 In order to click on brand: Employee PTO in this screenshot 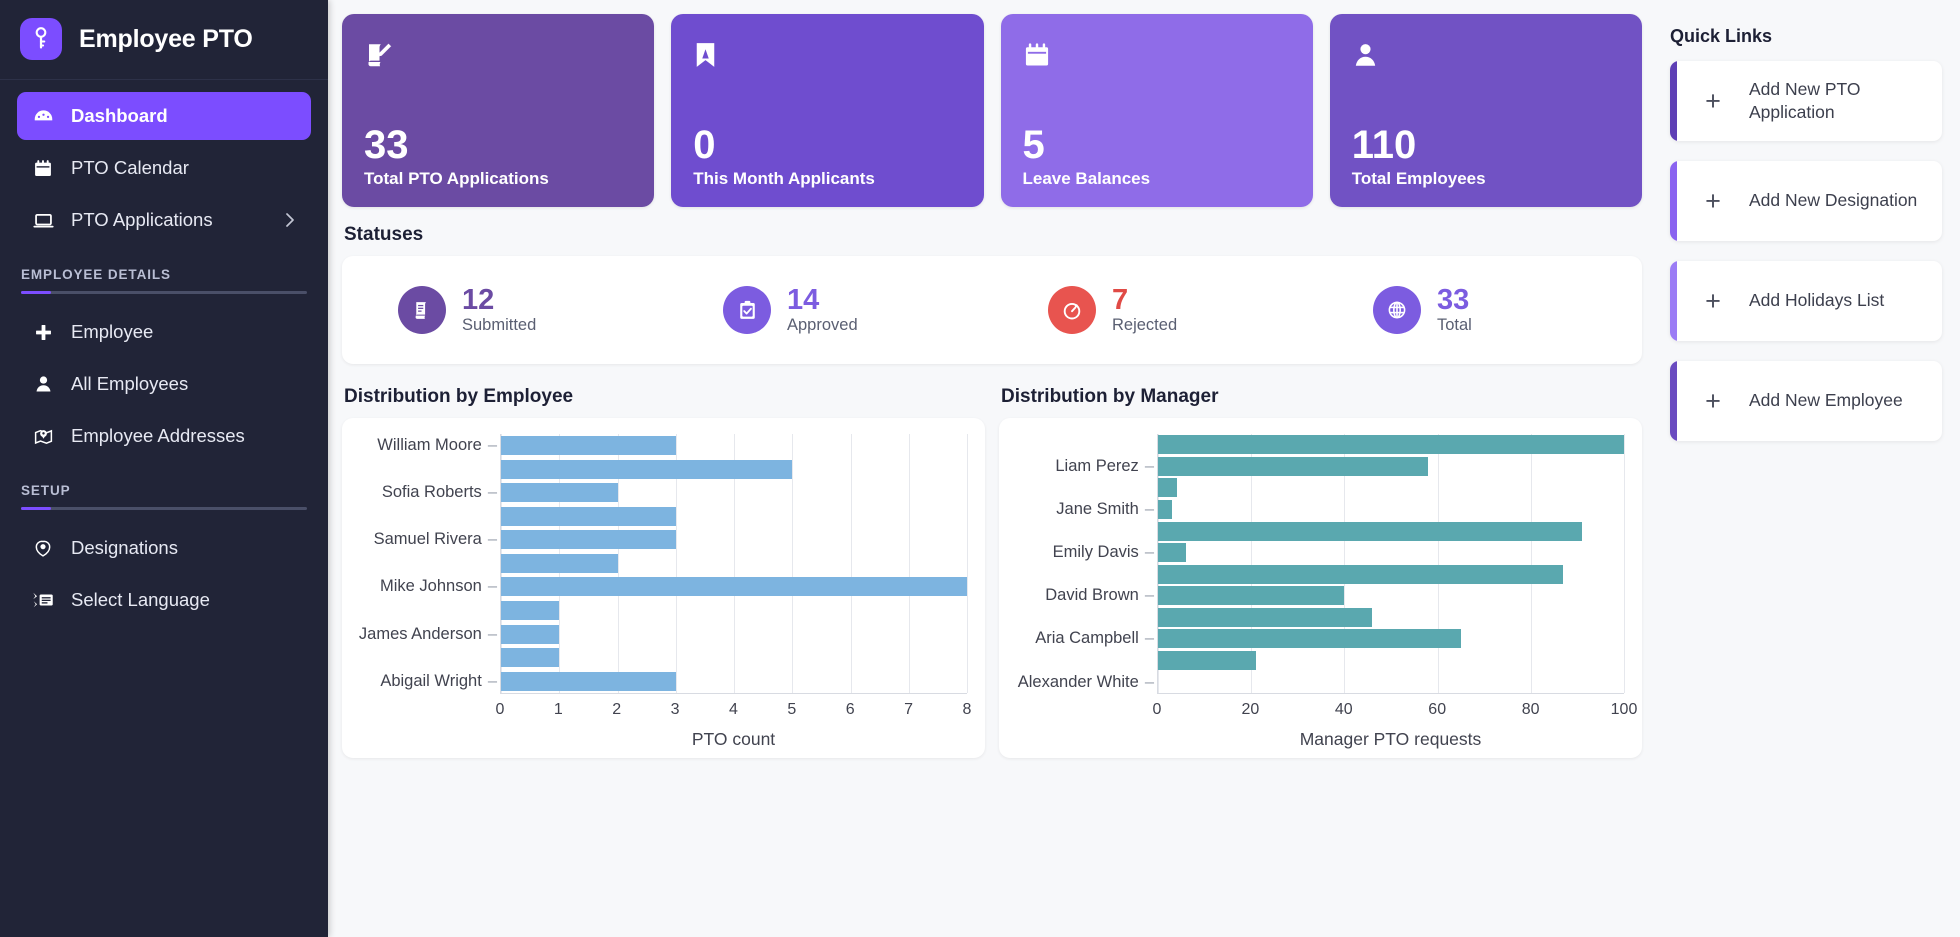, I will do `click(164, 40)`.